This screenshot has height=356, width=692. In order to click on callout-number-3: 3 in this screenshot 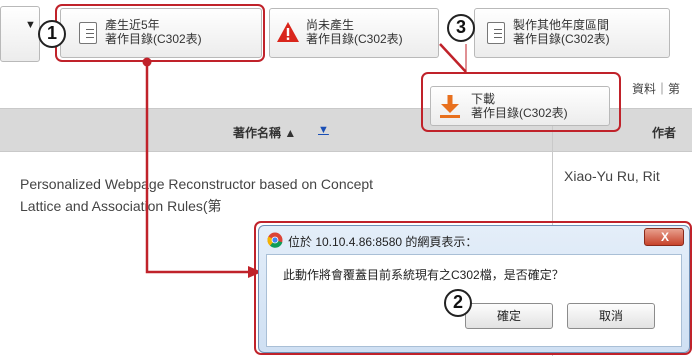, I will do `click(461, 28)`.